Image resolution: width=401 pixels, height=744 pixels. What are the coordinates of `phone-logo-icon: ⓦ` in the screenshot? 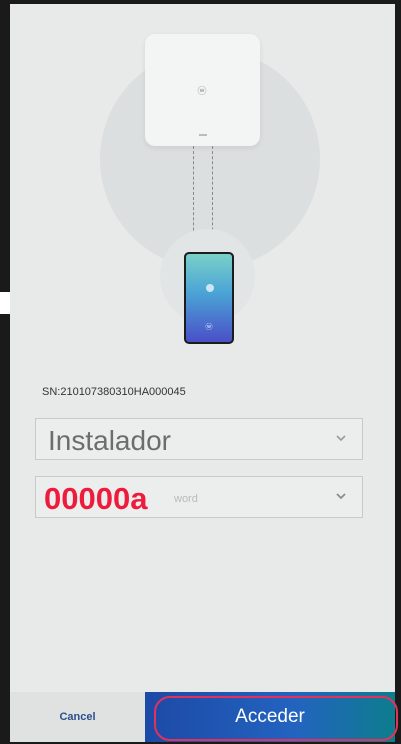 It's located at (209, 327).